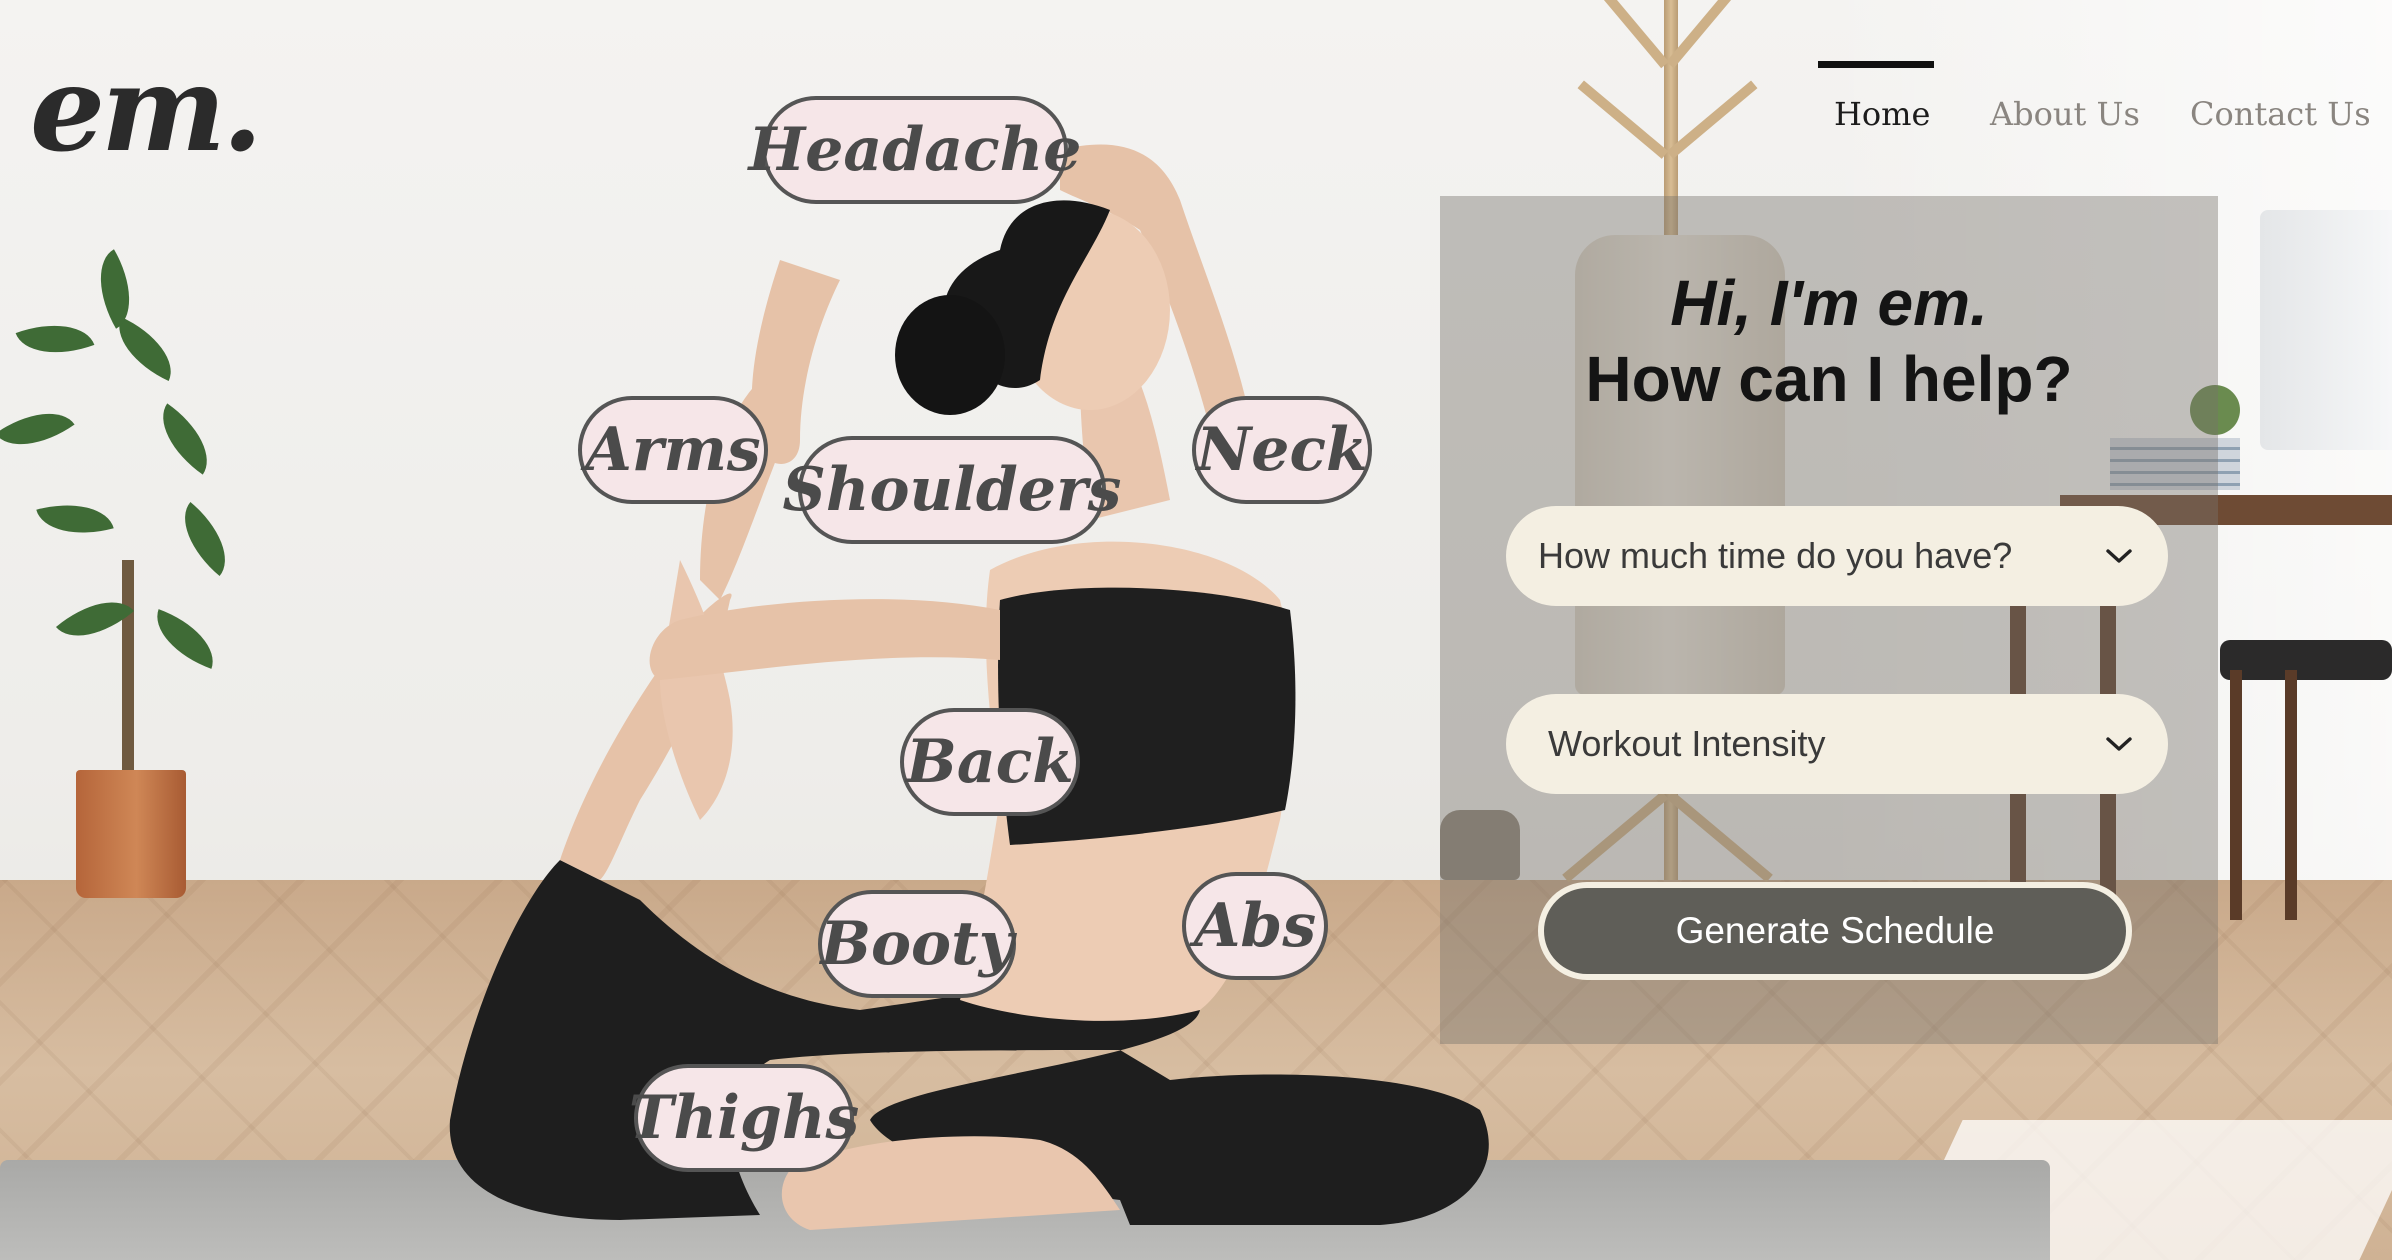 The height and width of the screenshot is (1260, 2392). What do you see at coordinates (1876, 64) in the screenshot?
I see `nav-active-indicator` at bounding box center [1876, 64].